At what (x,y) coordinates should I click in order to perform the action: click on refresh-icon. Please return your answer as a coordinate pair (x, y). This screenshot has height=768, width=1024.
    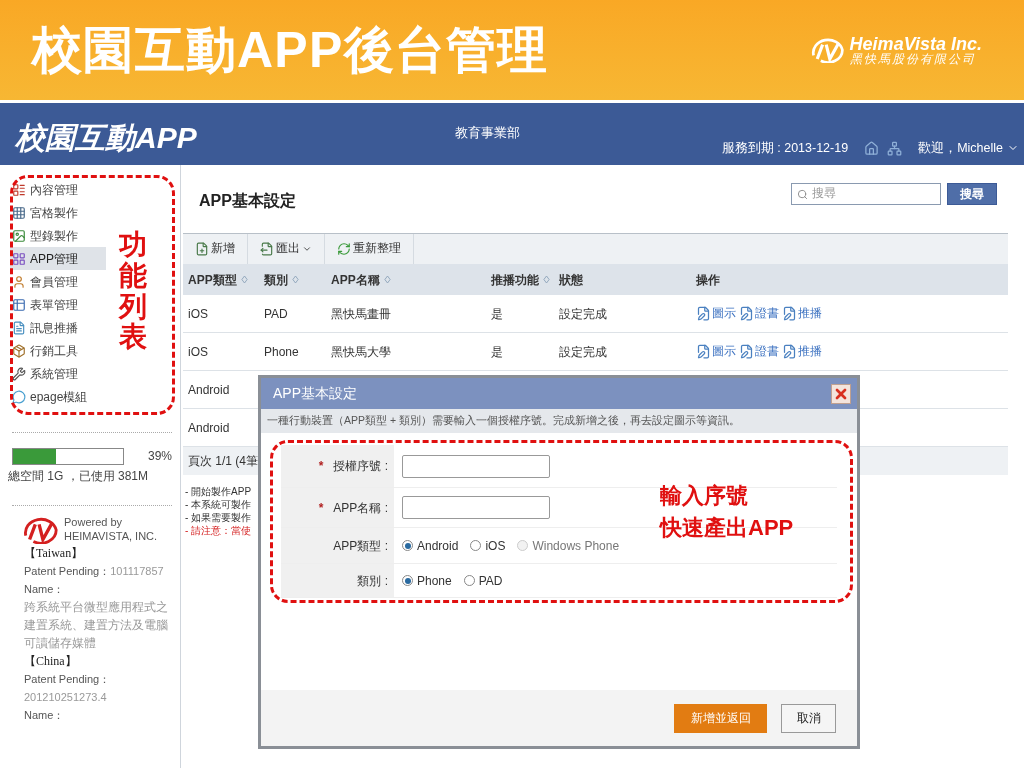
    Looking at the image, I should click on (344, 249).